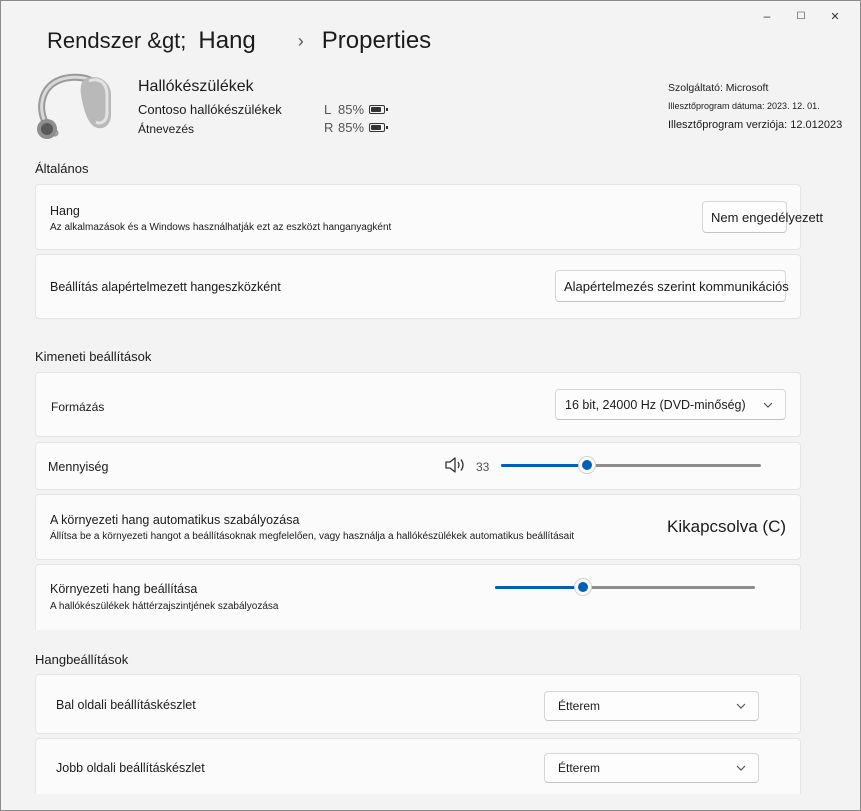 The image size is (861, 811). What do you see at coordinates (130, 768) in the screenshot?
I see `right-preset-title: Jobb oldali beállításkészlet` at bounding box center [130, 768].